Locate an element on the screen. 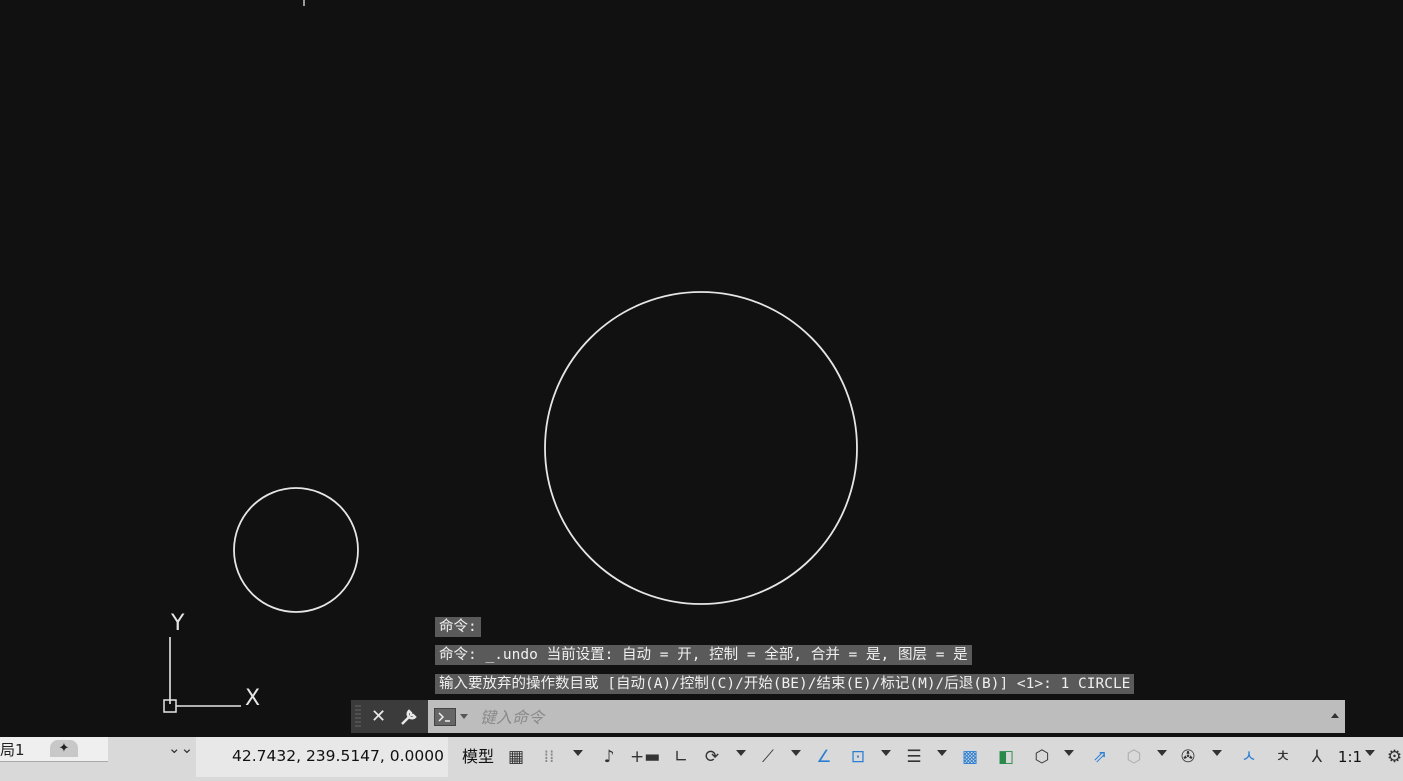  close-icon: ✕ is located at coordinates (378, 716).